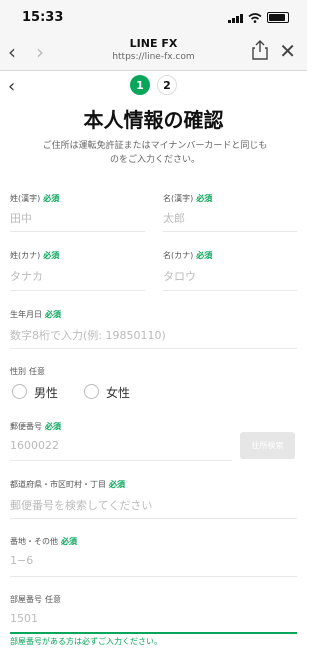 The image size is (320, 667). What do you see at coordinates (67, 484) in the screenshot?
I see `prefecture-city-label: 都道府県・市区町村・丁目 必須` at bounding box center [67, 484].